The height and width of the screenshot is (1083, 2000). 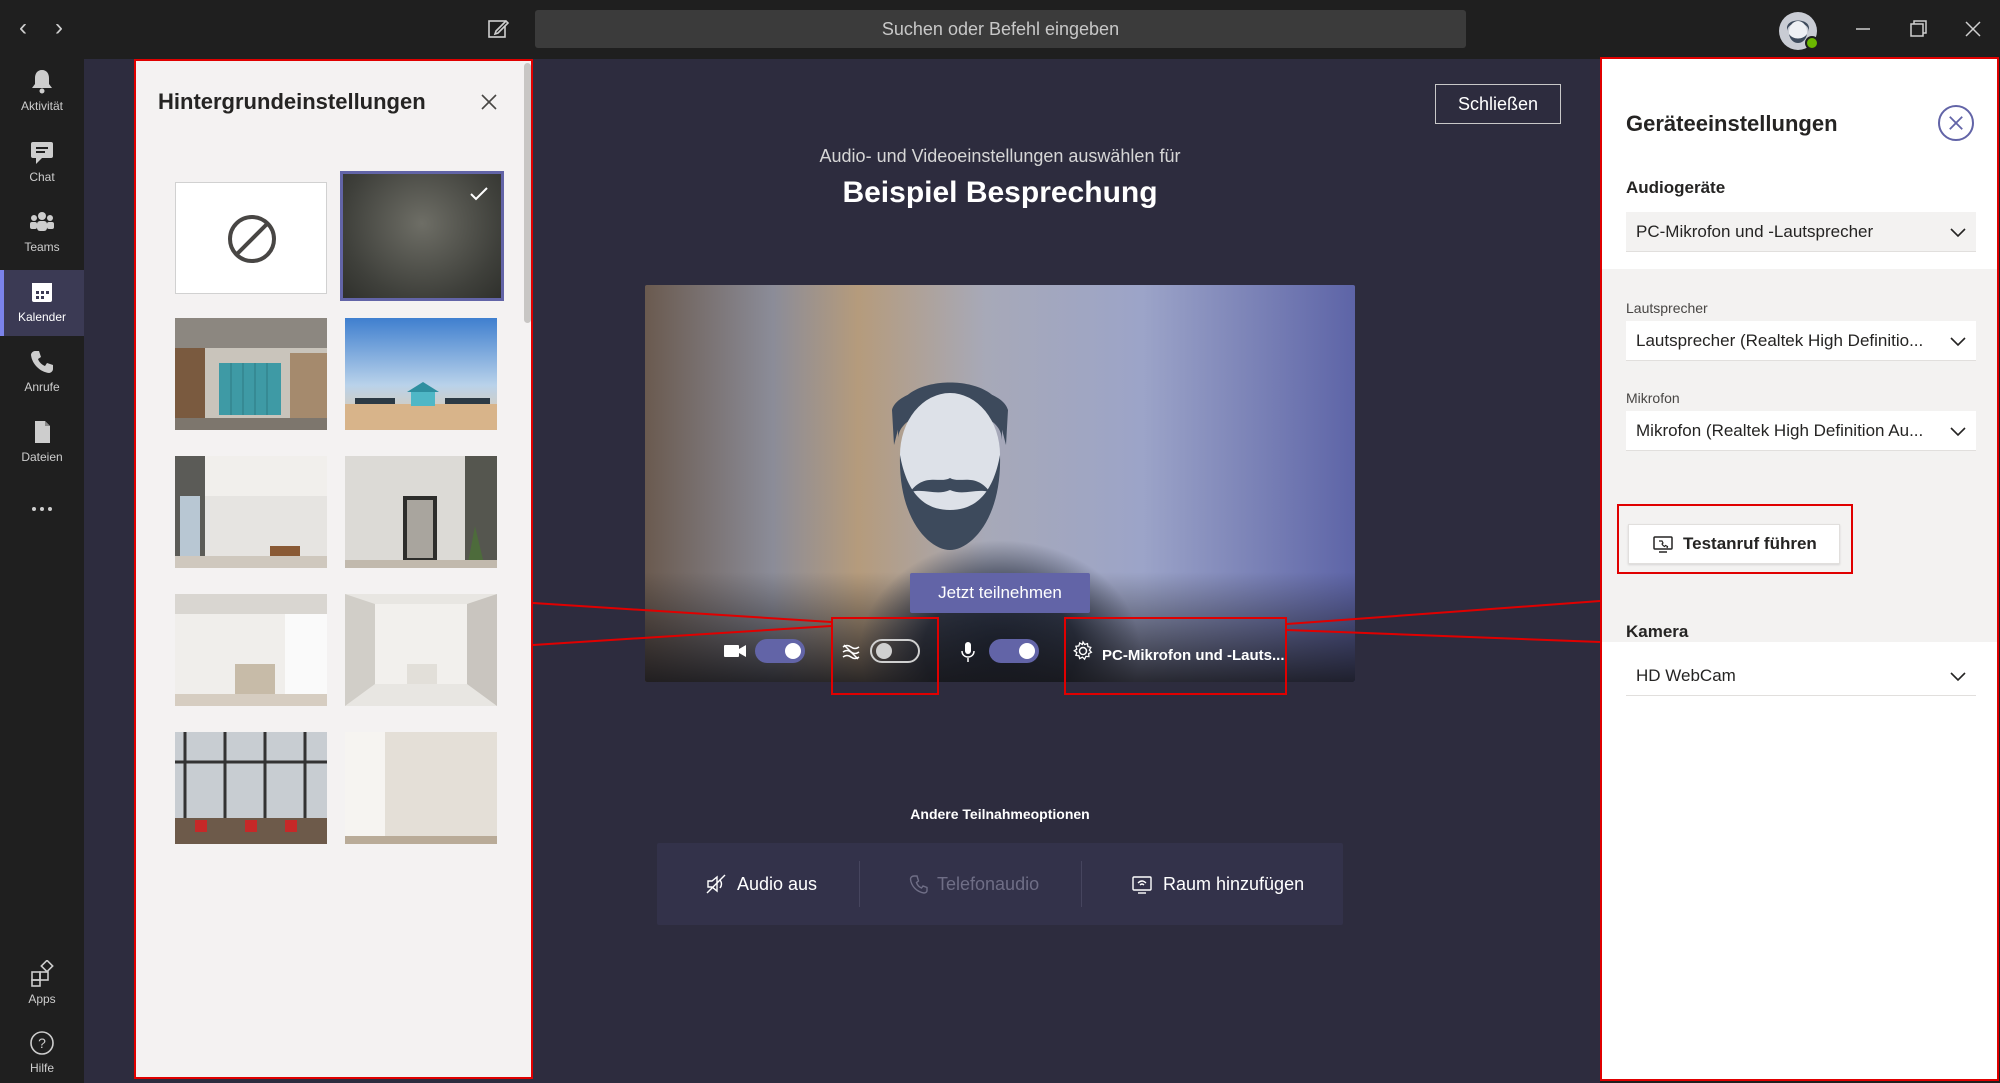 What do you see at coordinates (251, 788) in the screenshot?
I see `background-option-cafe` at bounding box center [251, 788].